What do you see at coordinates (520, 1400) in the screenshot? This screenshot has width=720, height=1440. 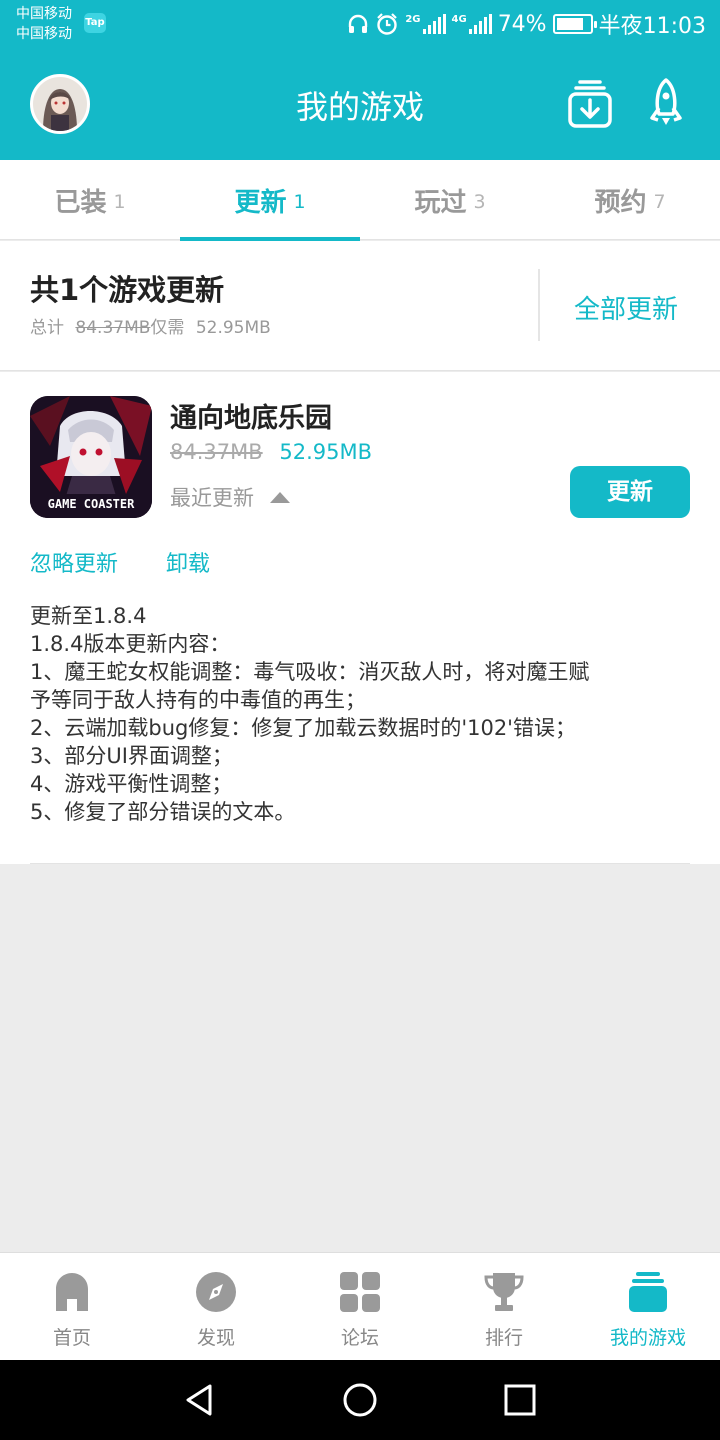 I see `recents-square-icon` at bounding box center [520, 1400].